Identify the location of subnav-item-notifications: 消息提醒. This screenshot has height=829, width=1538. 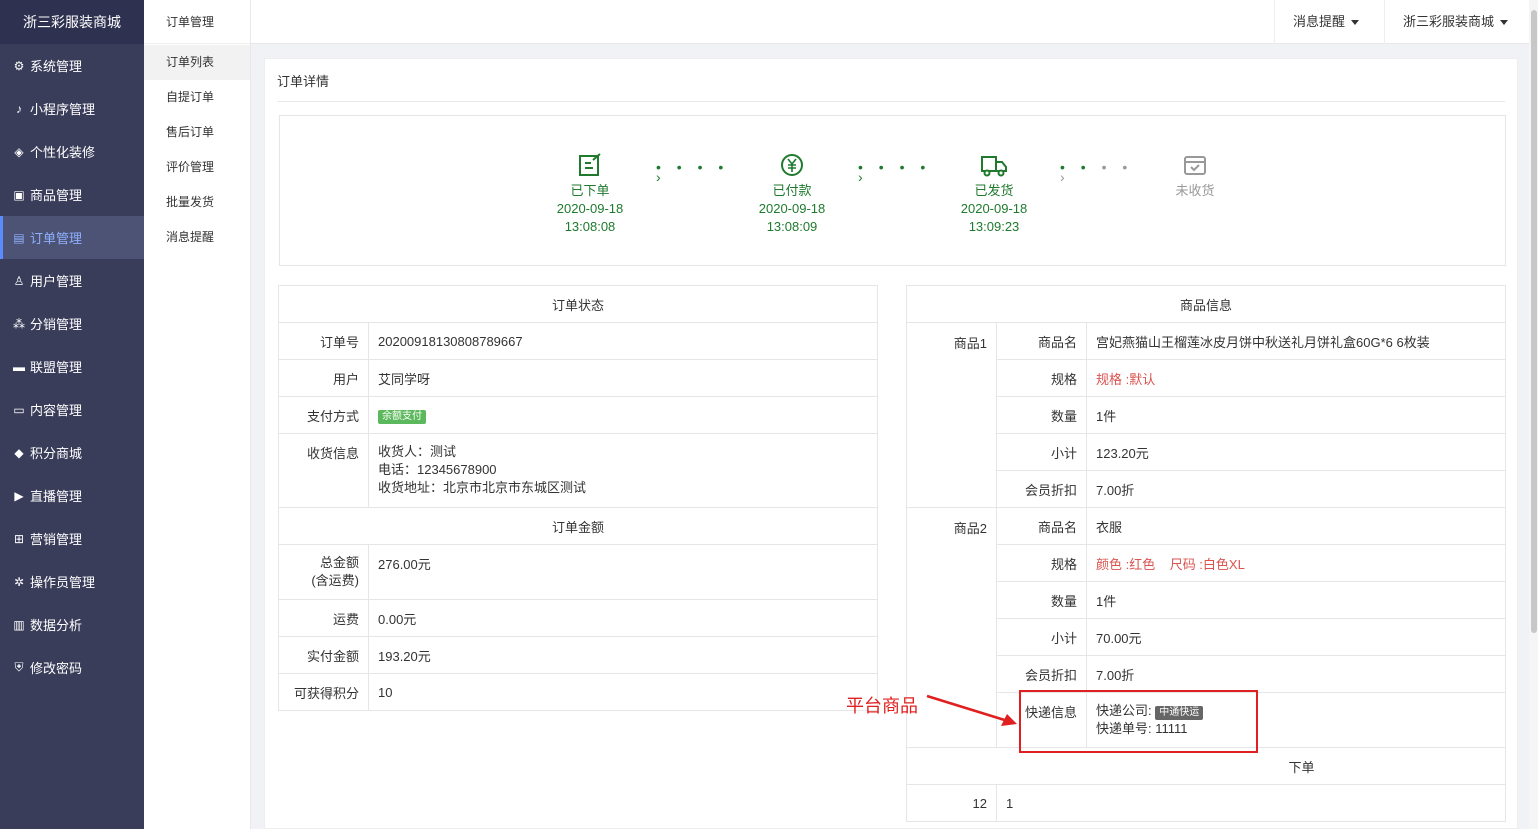
(197, 237).